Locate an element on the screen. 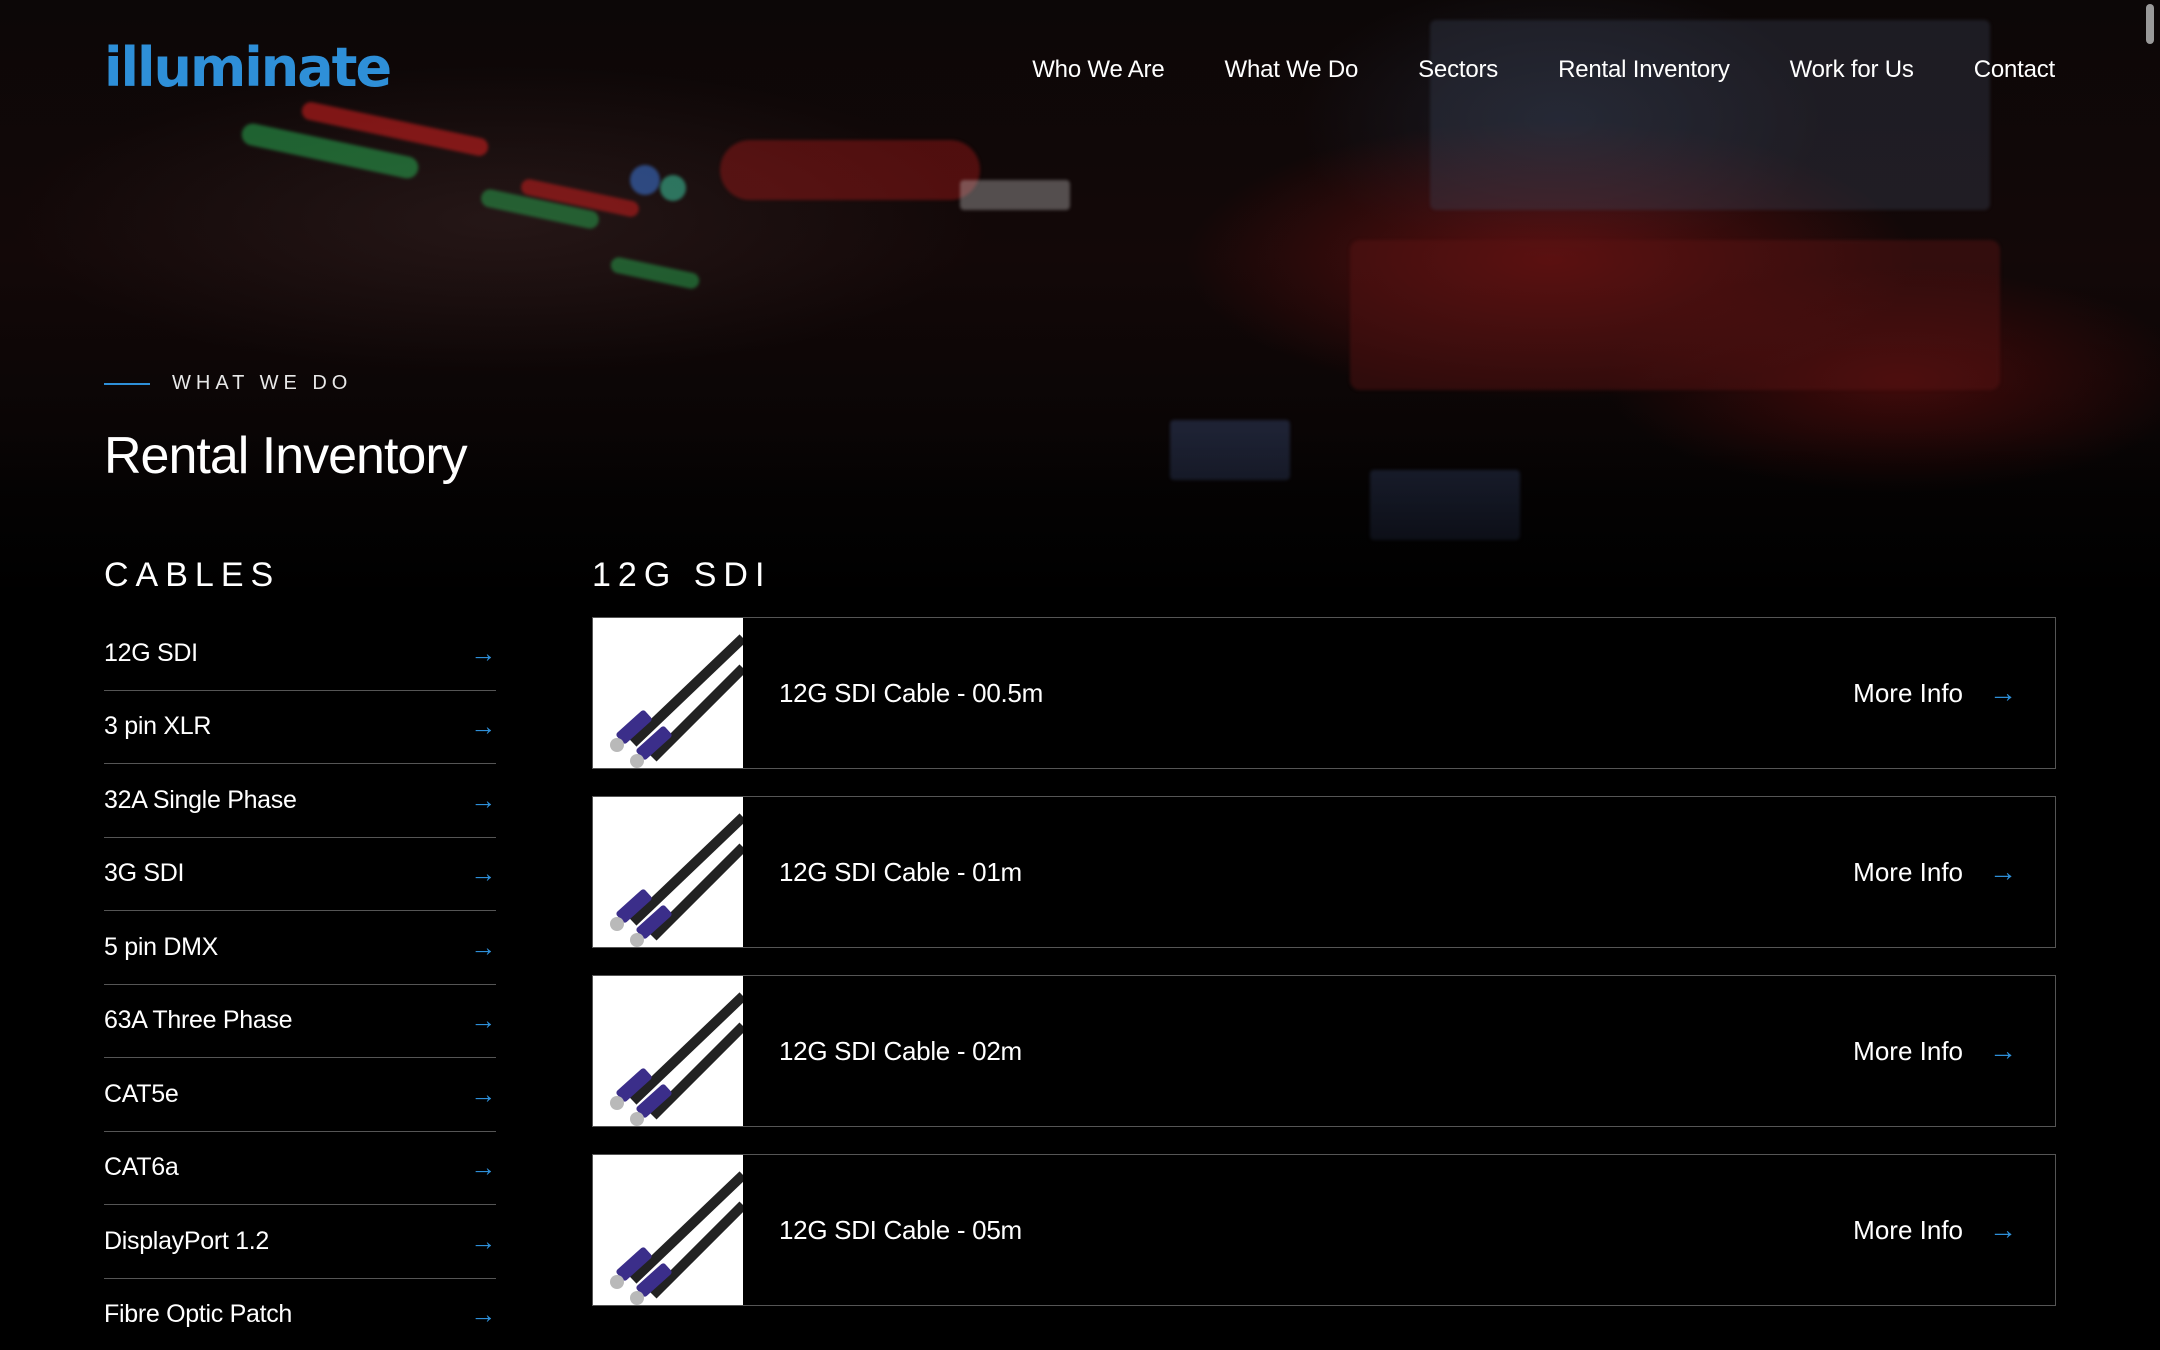  sidebar-item-cat5e: CAT5e → is located at coordinates (300, 1095).